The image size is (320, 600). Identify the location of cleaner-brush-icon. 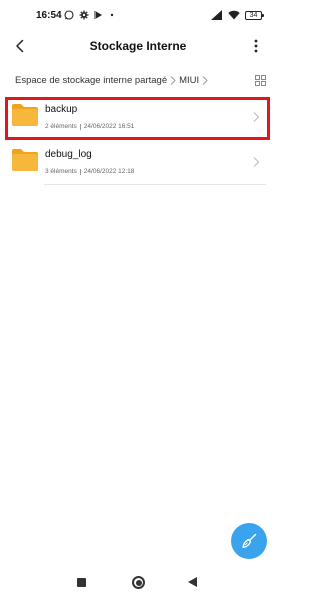
(249, 541).